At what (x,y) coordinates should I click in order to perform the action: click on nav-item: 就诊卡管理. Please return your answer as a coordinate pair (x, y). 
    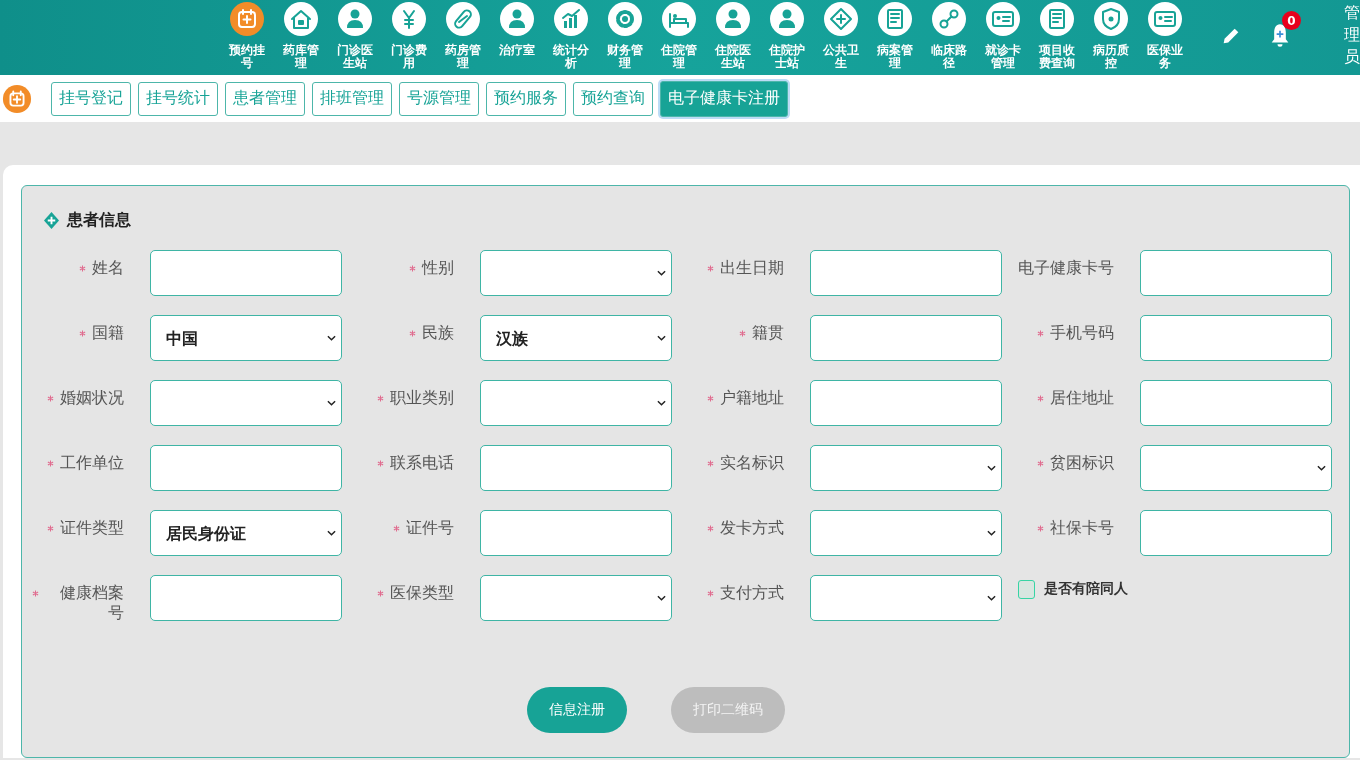
    Looking at the image, I should click on (1003, 35).